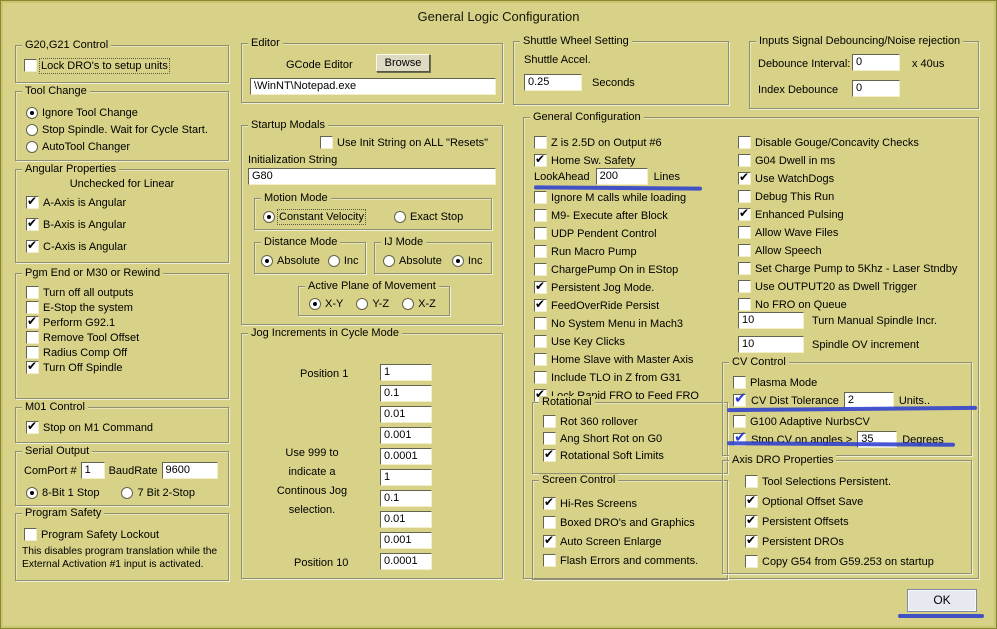  What do you see at coordinates (847, 160) in the screenshot?
I see `checkbox-row: G04 Dwell in ms` at bounding box center [847, 160].